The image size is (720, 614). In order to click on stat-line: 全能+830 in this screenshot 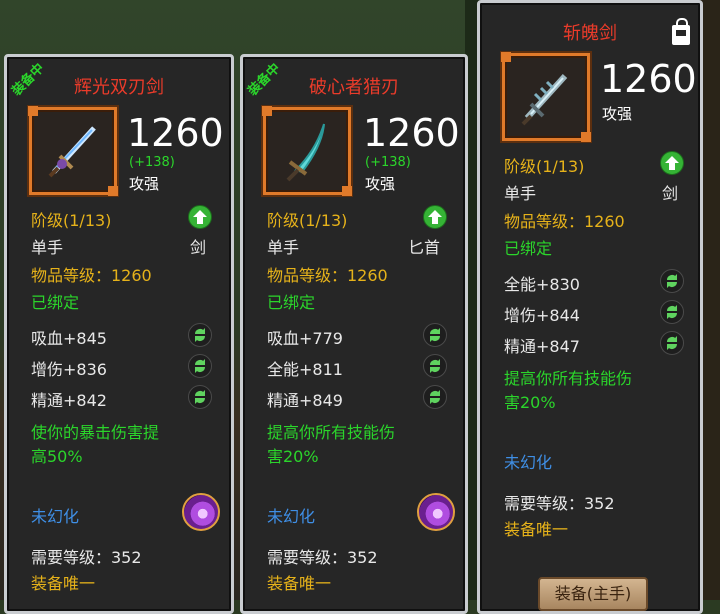, I will do `click(542, 284)`.